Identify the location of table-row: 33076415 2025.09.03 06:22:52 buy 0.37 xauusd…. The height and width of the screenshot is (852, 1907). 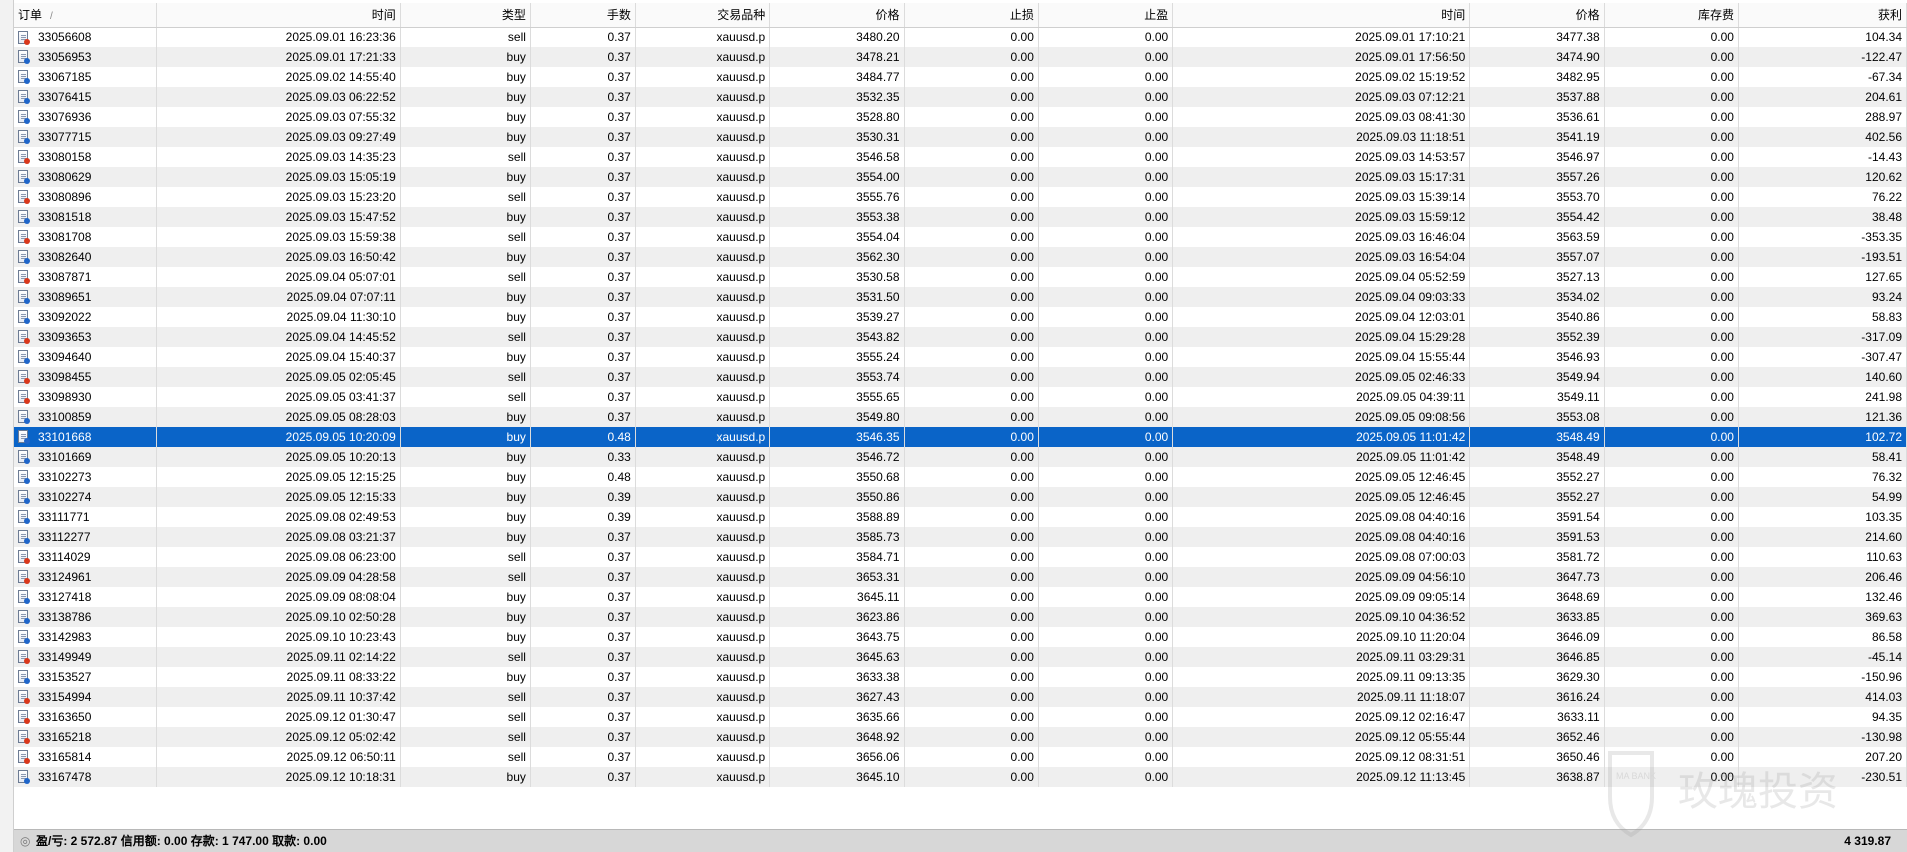
(960, 97).